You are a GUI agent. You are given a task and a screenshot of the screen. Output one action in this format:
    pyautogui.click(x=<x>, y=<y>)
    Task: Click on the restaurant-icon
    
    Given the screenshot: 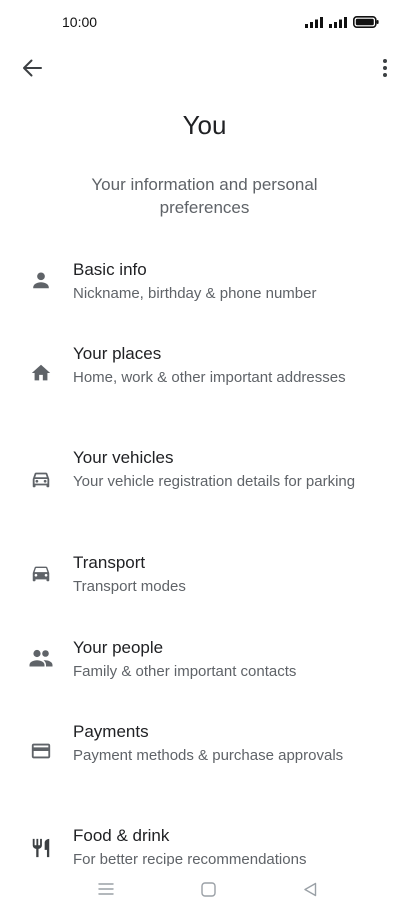 What is the action you would take?
    pyautogui.click(x=41, y=848)
    